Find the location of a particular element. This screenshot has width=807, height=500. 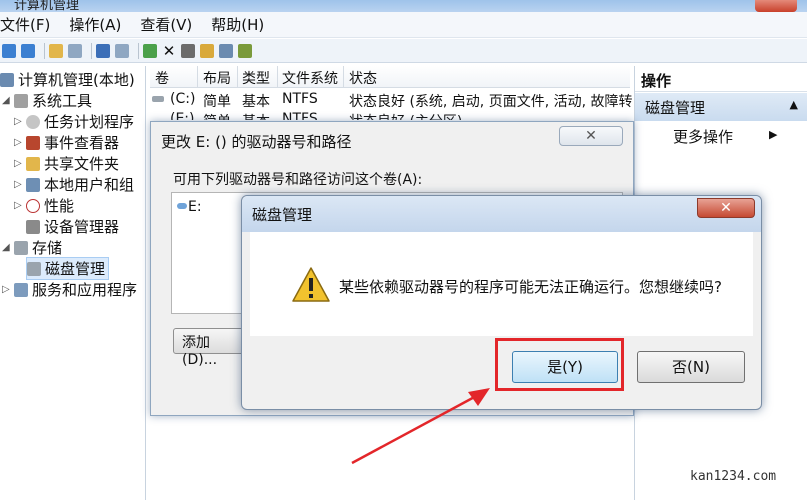

paths-label: 可用下列驱动器号和路径访问这个卷(A): is located at coordinates (298, 180).